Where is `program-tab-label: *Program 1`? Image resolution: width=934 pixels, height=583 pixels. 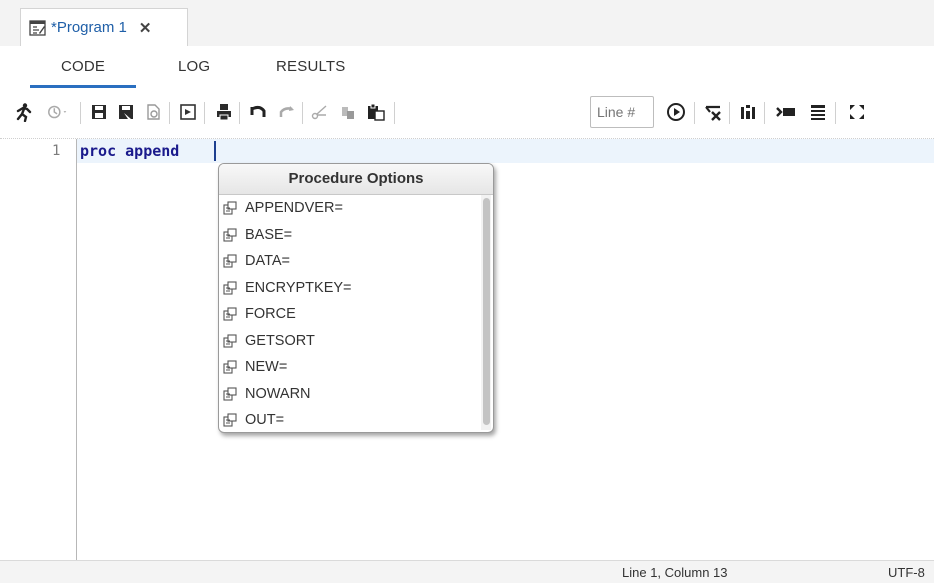
program-tab-label: *Program 1 is located at coordinates (89, 27).